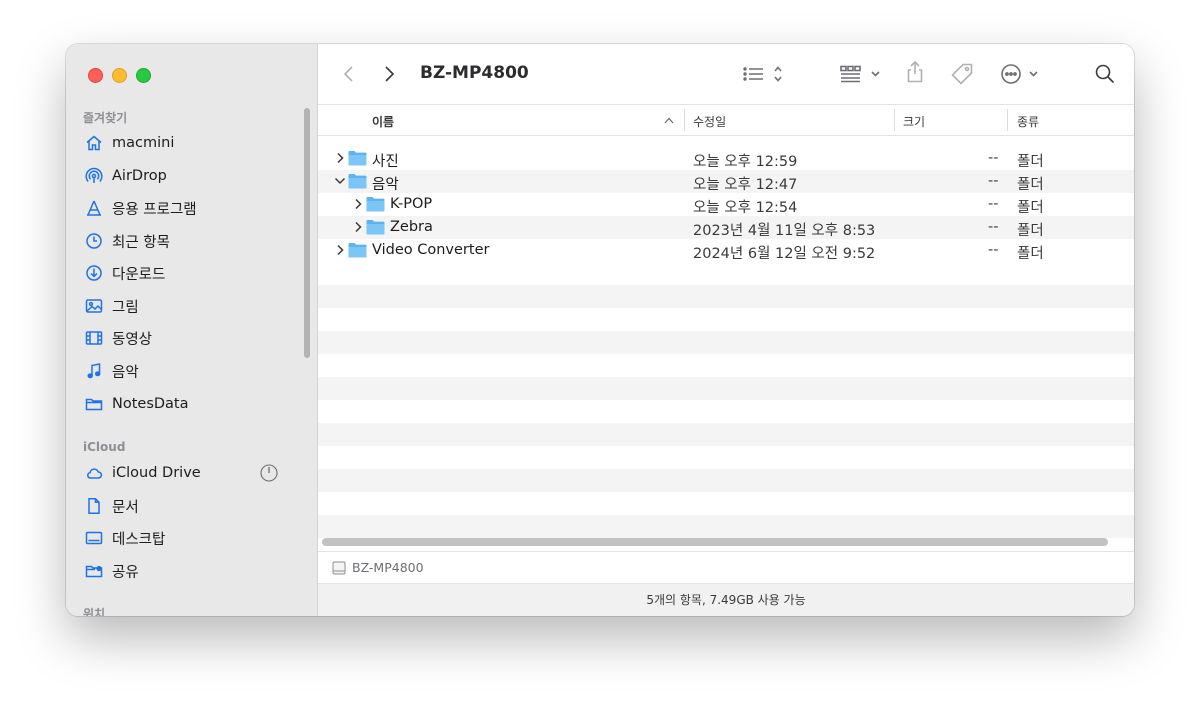  Describe the element at coordinates (94, 176) in the screenshot. I see `airdrop-icon` at that location.